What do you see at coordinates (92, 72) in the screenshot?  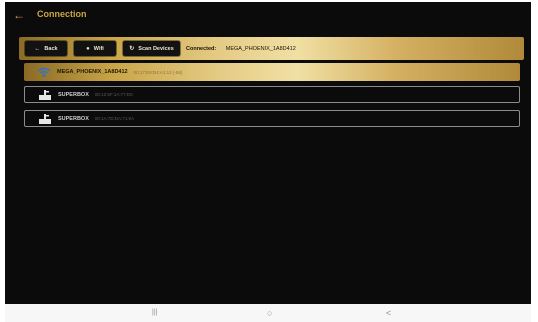 I see `device-name: MEGA_PHOENIX_1A8D412` at bounding box center [92, 72].